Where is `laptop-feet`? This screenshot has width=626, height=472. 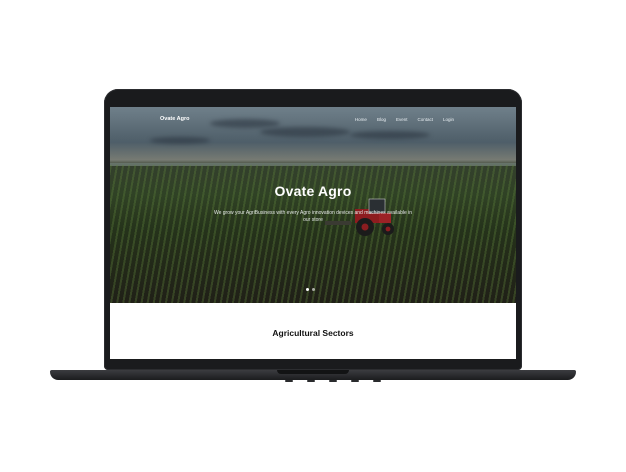
laptop-feet is located at coordinates (335, 381).